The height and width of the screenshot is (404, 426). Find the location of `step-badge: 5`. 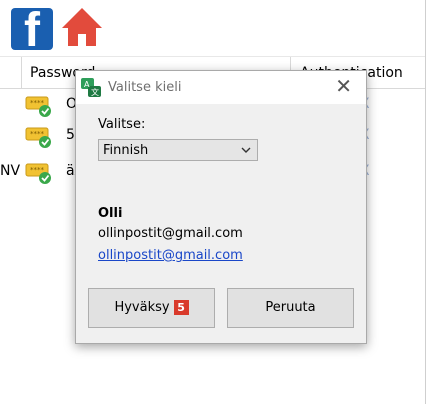

step-badge: 5 is located at coordinates (181, 307).